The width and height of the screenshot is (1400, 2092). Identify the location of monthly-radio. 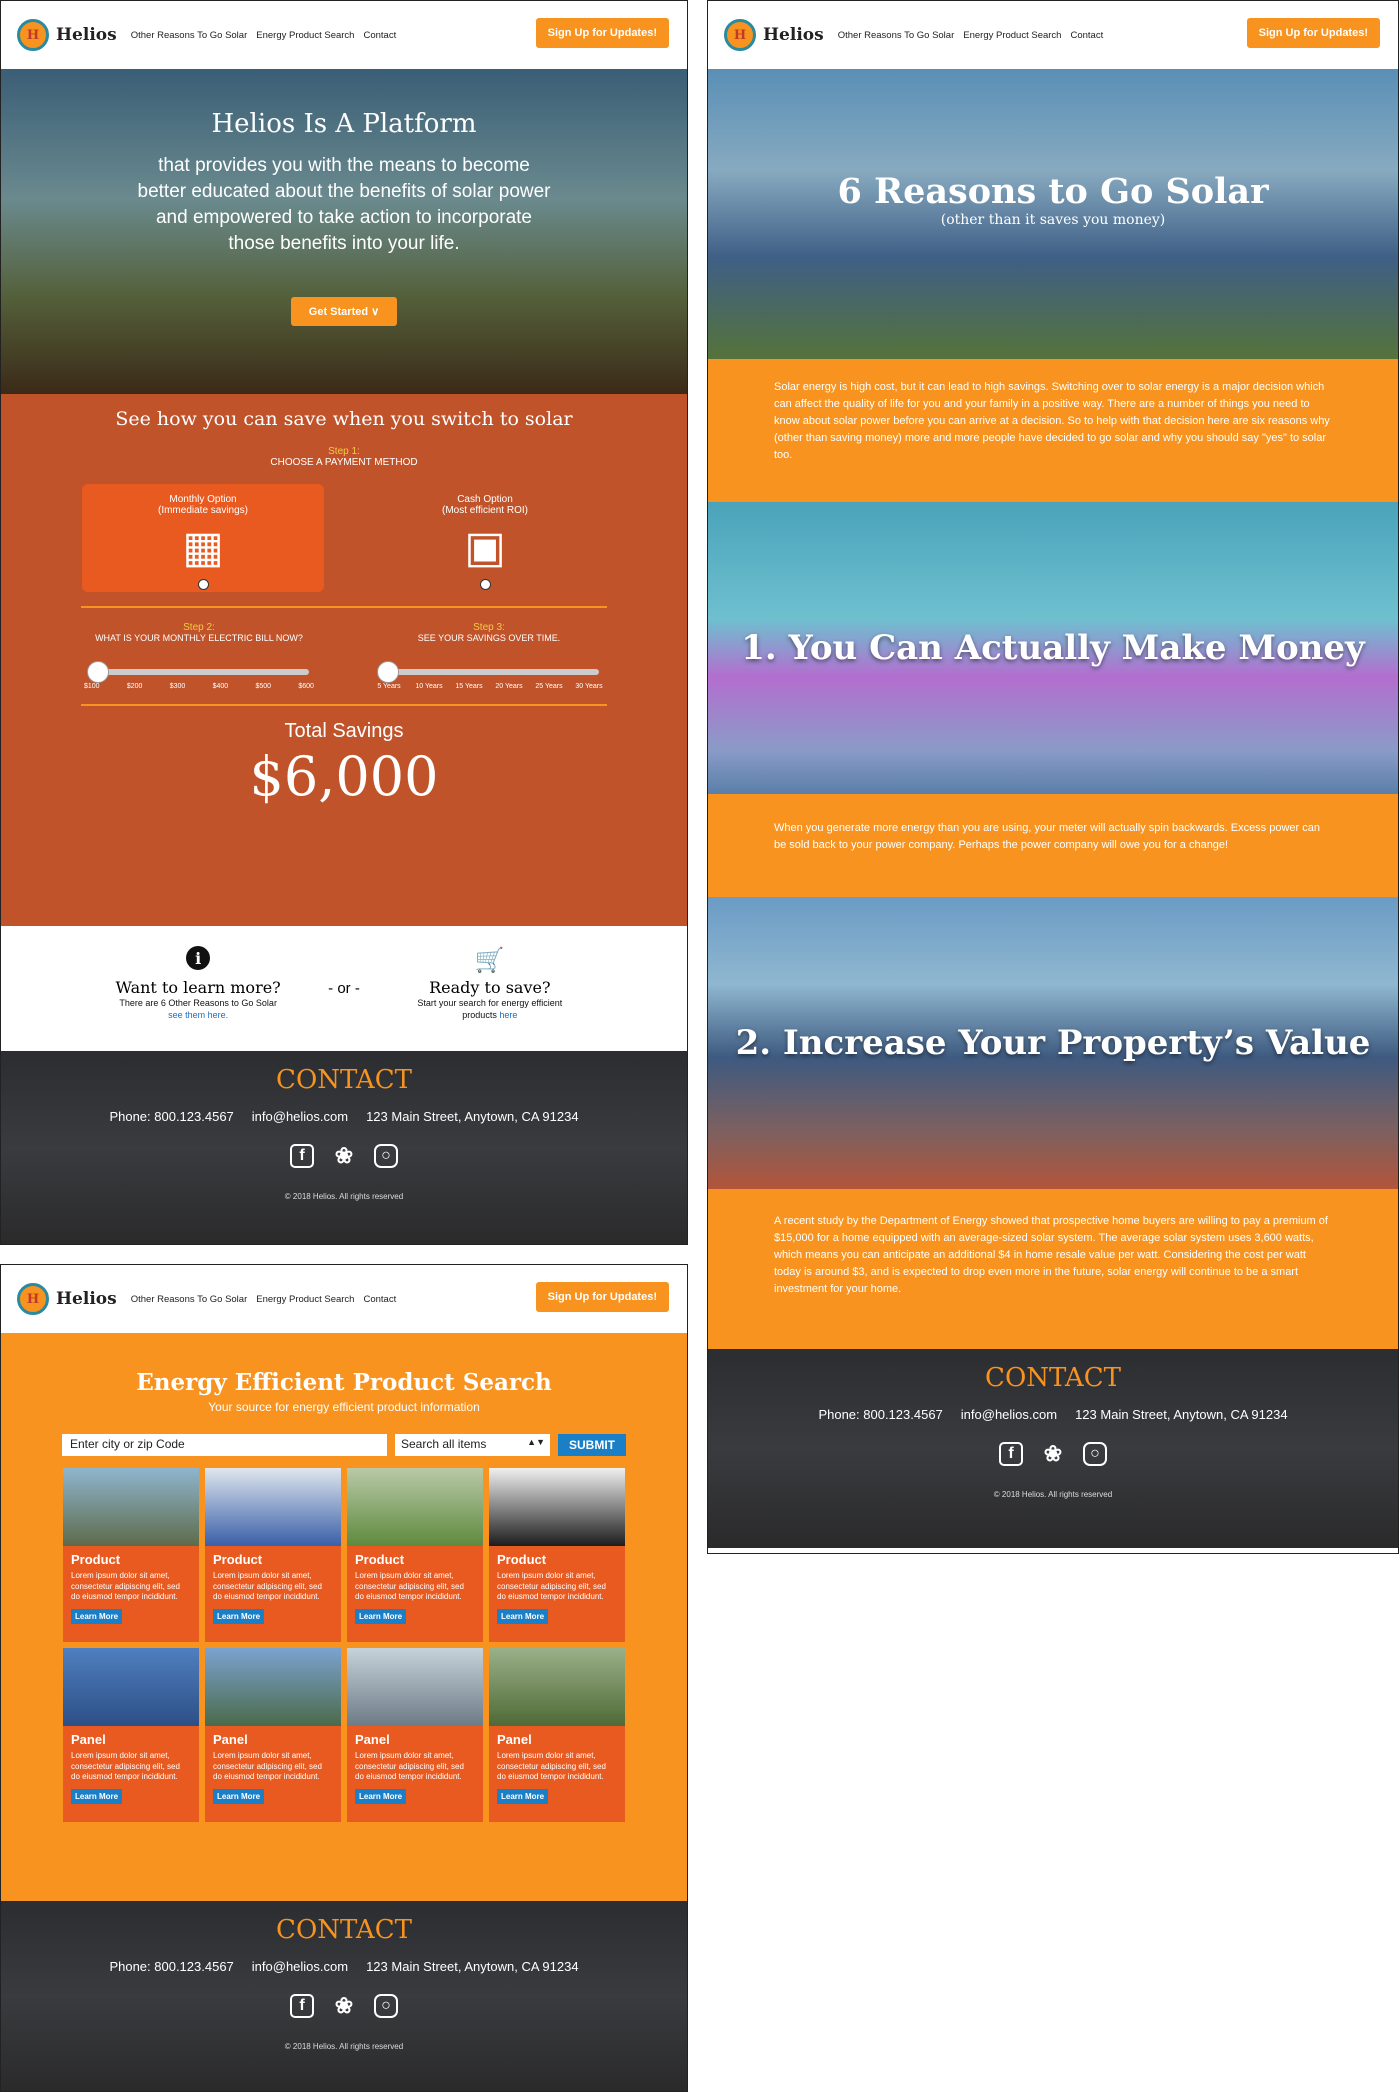
(203, 584).